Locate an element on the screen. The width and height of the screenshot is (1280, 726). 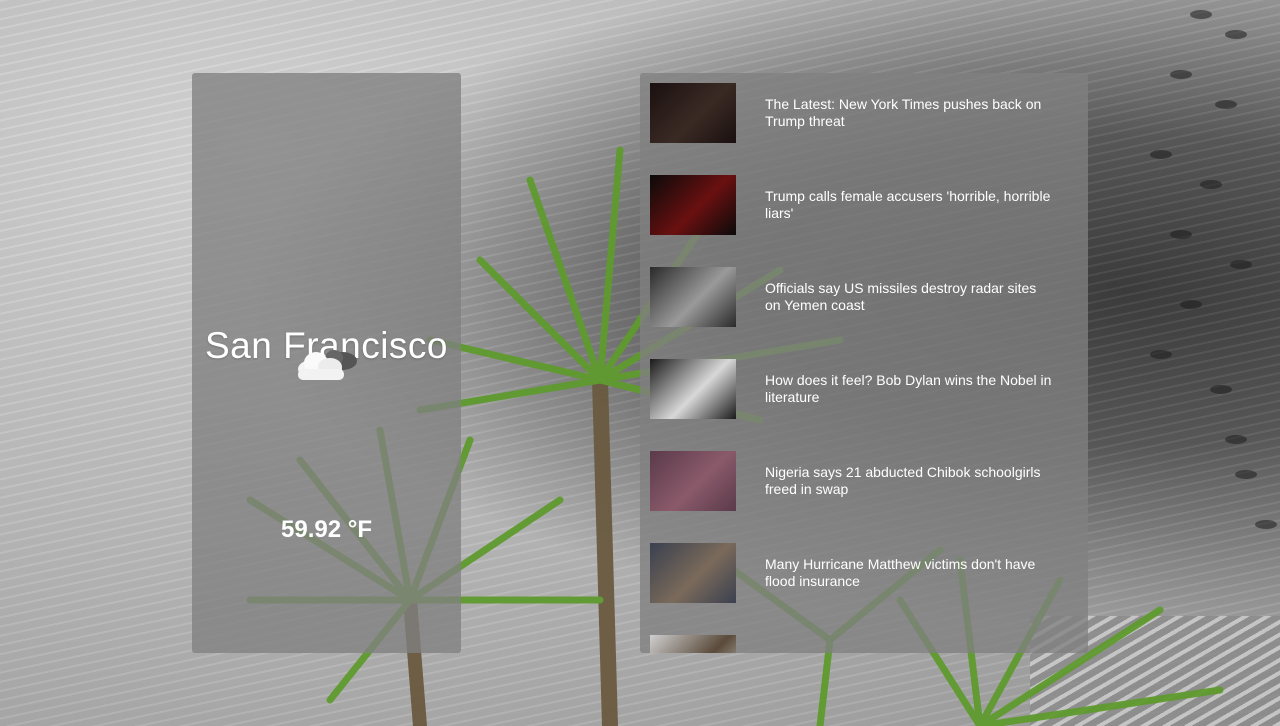
temperature: 59.92 °F is located at coordinates (326, 529).